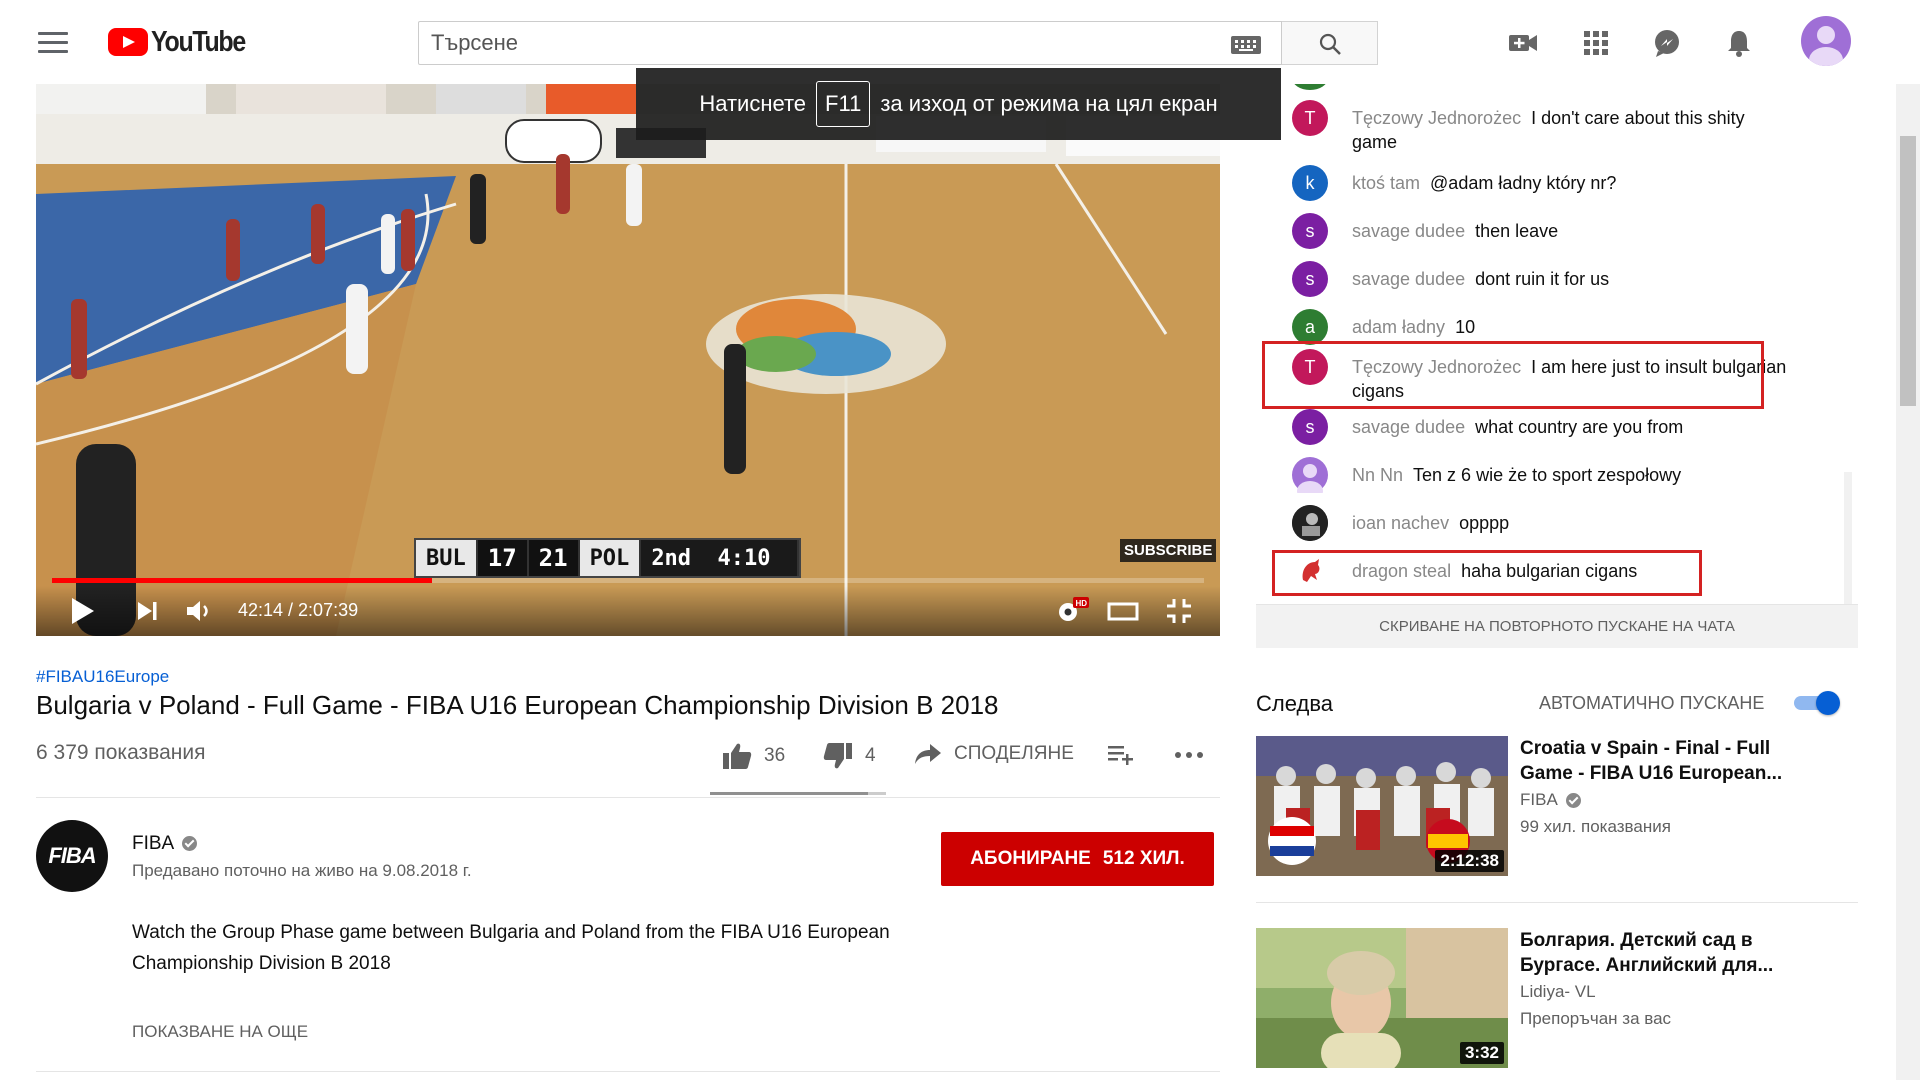  Describe the element at coordinates (1072, 611) in the screenshot. I see `settings-gear-icon: HD` at that location.